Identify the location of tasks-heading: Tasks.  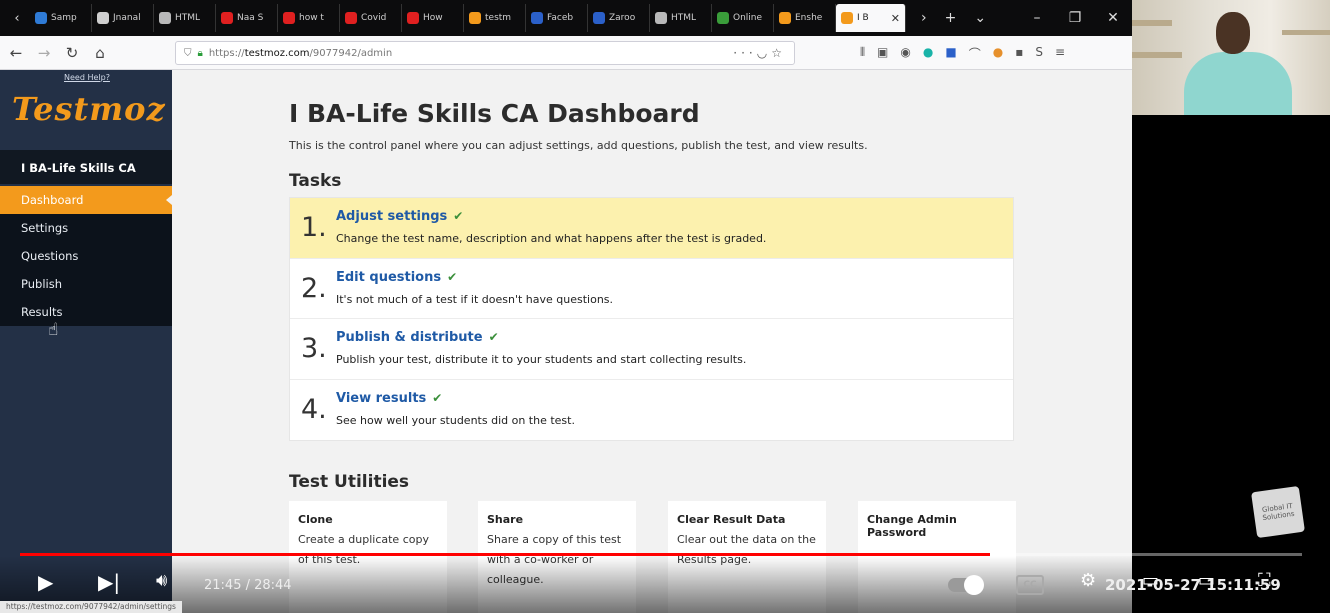
(315, 181).